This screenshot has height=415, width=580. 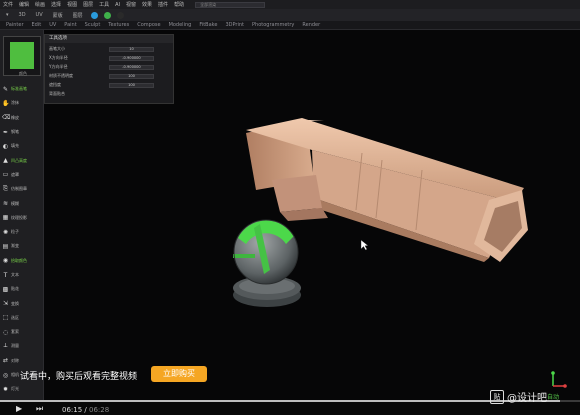 What do you see at coordinates (15, 246) in the screenshot?
I see `tool-label: 渐变` at bounding box center [15, 246].